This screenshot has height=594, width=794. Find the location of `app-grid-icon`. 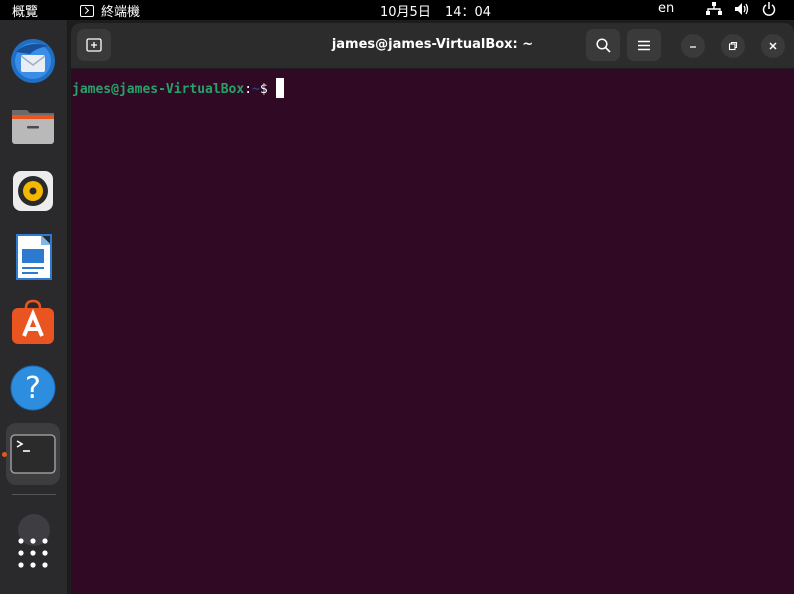

app-grid-icon is located at coordinates (33, 553).